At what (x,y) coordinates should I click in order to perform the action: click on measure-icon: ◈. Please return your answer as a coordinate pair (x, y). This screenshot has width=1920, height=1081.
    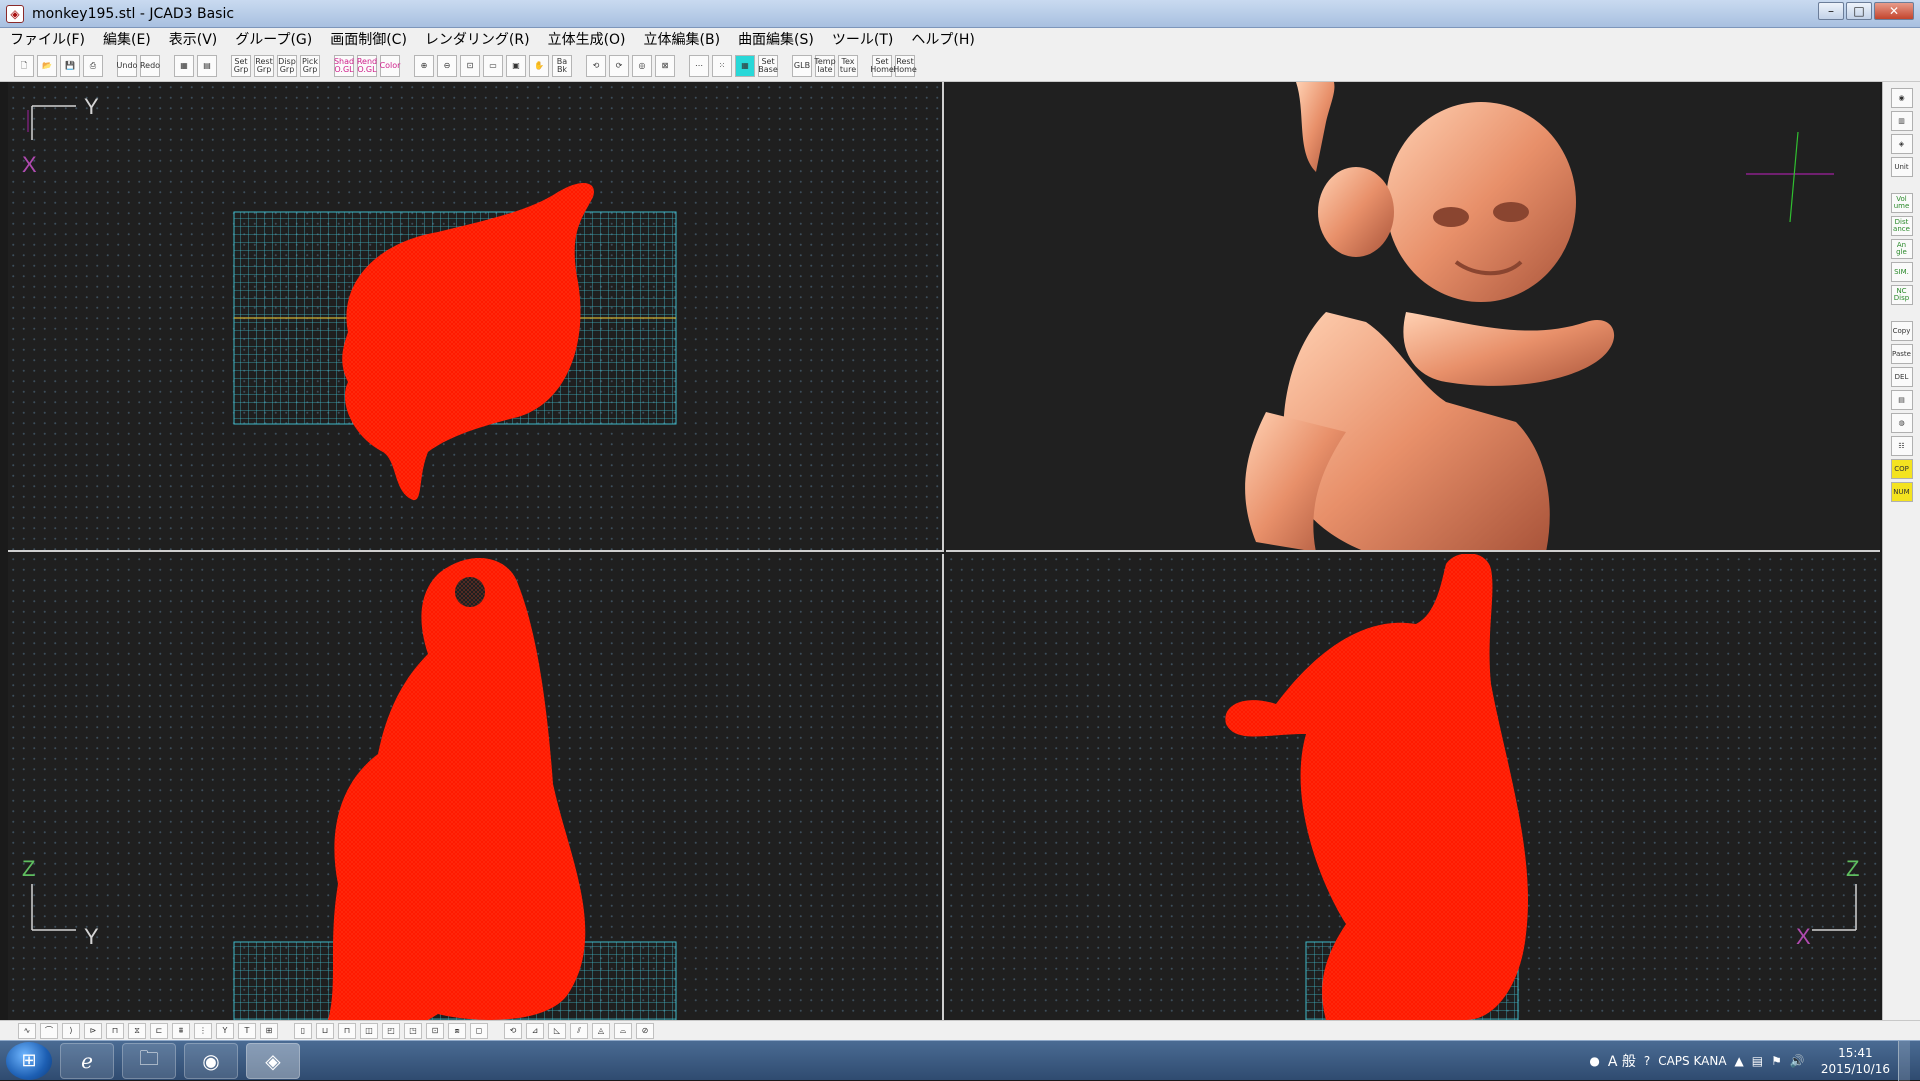
    Looking at the image, I should click on (1901, 144).